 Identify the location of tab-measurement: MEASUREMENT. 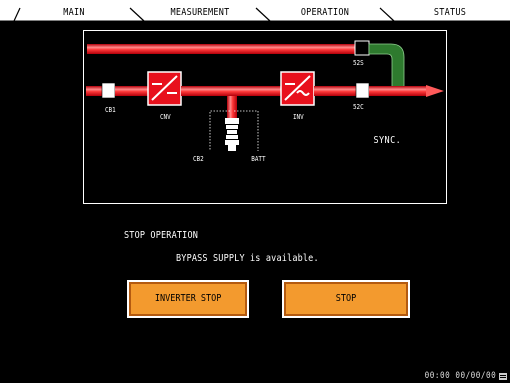
(200, 13).